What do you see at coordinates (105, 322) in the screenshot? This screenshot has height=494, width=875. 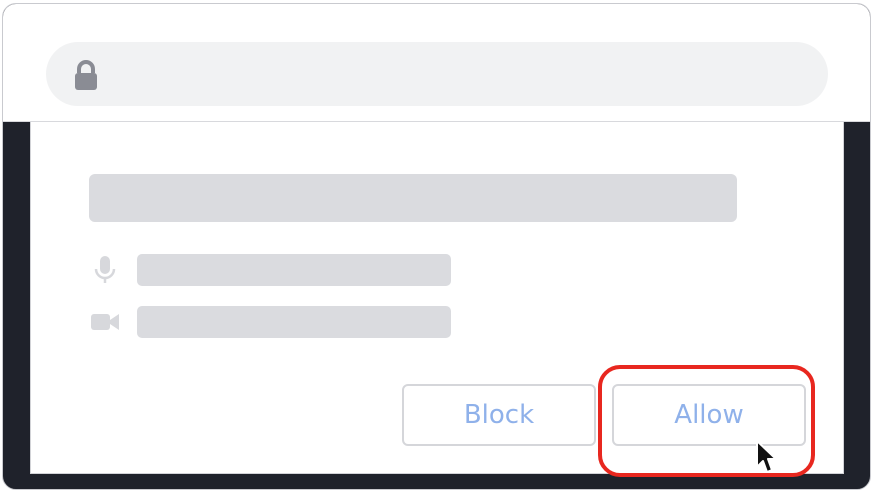 I see `camera-icon` at bounding box center [105, 322].